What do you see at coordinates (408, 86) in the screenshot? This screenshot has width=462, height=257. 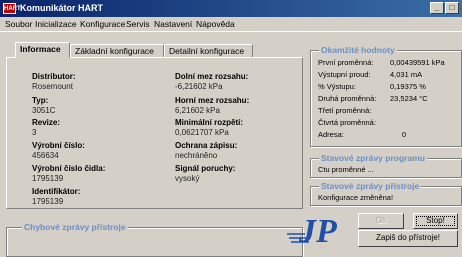 I see `value-readout: 0,19375 %` at bounding box center [408, 86].